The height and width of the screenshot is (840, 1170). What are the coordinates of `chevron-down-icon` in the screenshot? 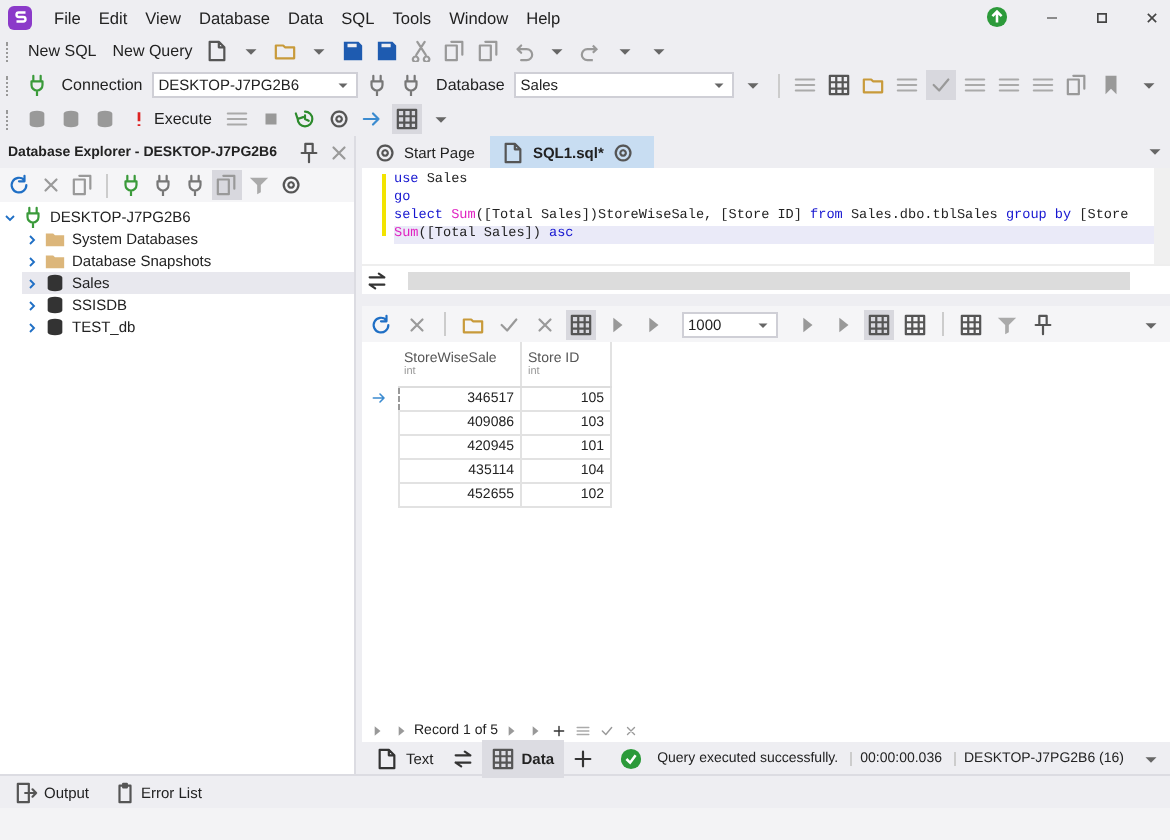 It's located at (10, 217).